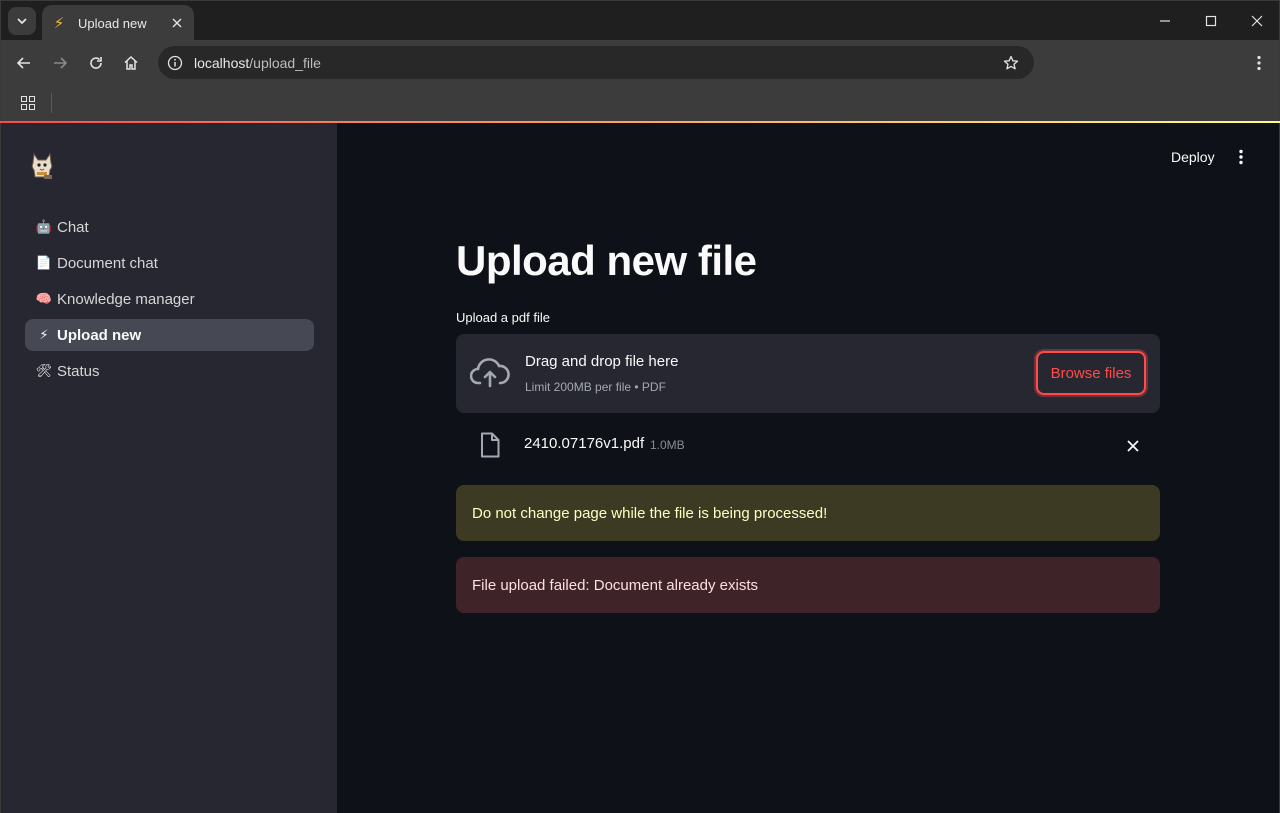  I want to click on sidebar-item-document-chat: 📄 Document chat, so click(169, 263).